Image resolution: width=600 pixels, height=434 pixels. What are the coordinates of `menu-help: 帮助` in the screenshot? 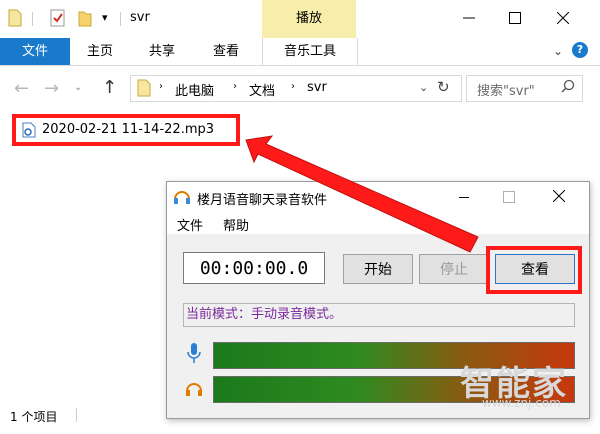 It's located at (236, 224).